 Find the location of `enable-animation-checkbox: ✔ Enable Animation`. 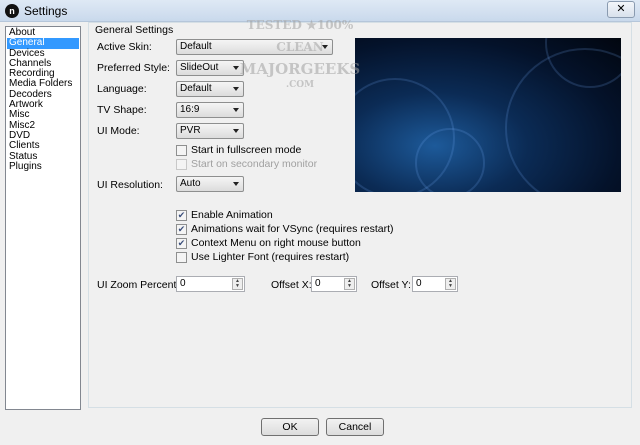

enable-animation-checkbox: ✔ Enable Animation is located at coordinates (224, 215).